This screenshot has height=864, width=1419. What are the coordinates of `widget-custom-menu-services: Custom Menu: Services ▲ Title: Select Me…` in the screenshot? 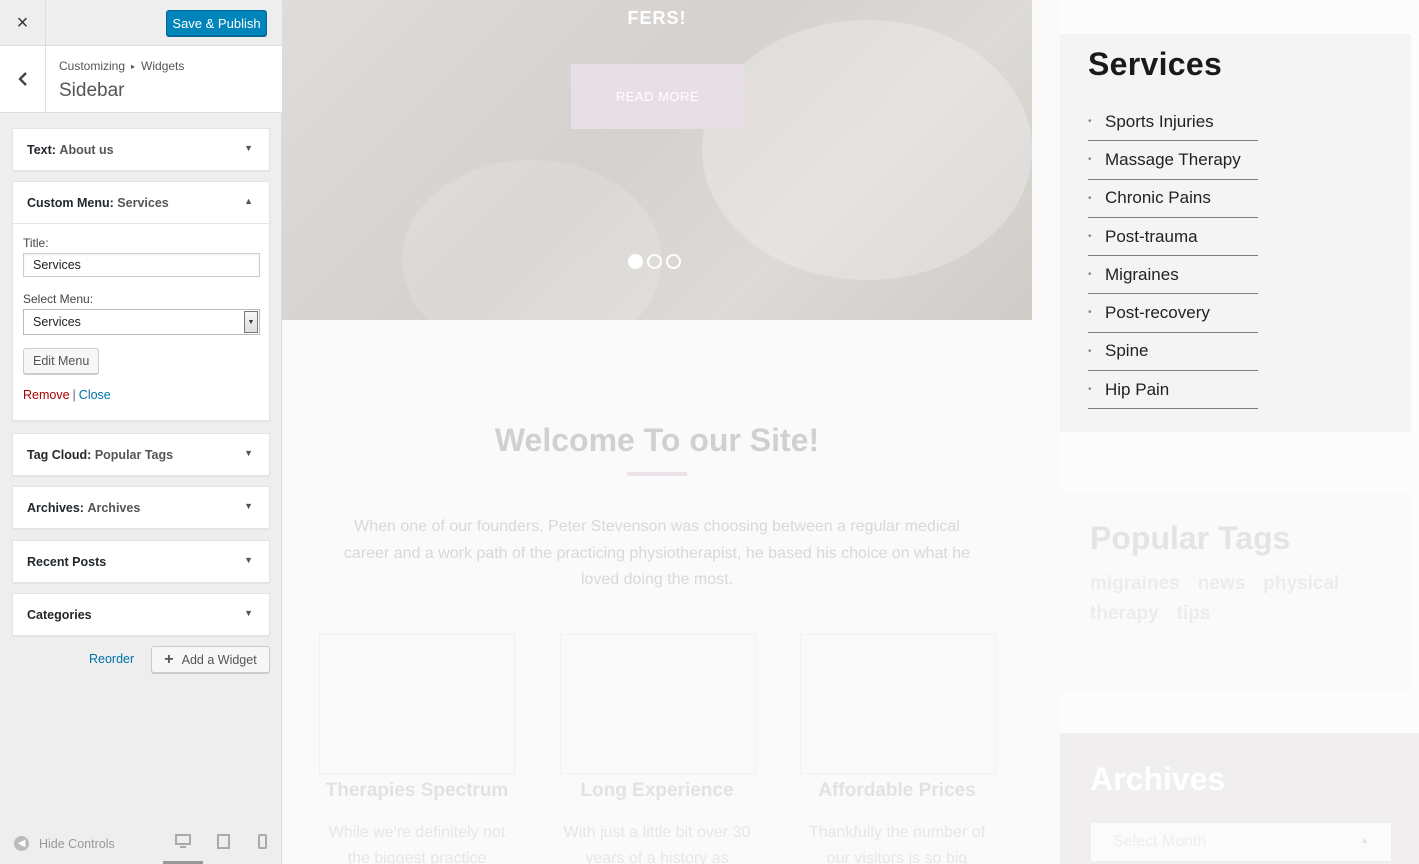 It's located at (141, 301).